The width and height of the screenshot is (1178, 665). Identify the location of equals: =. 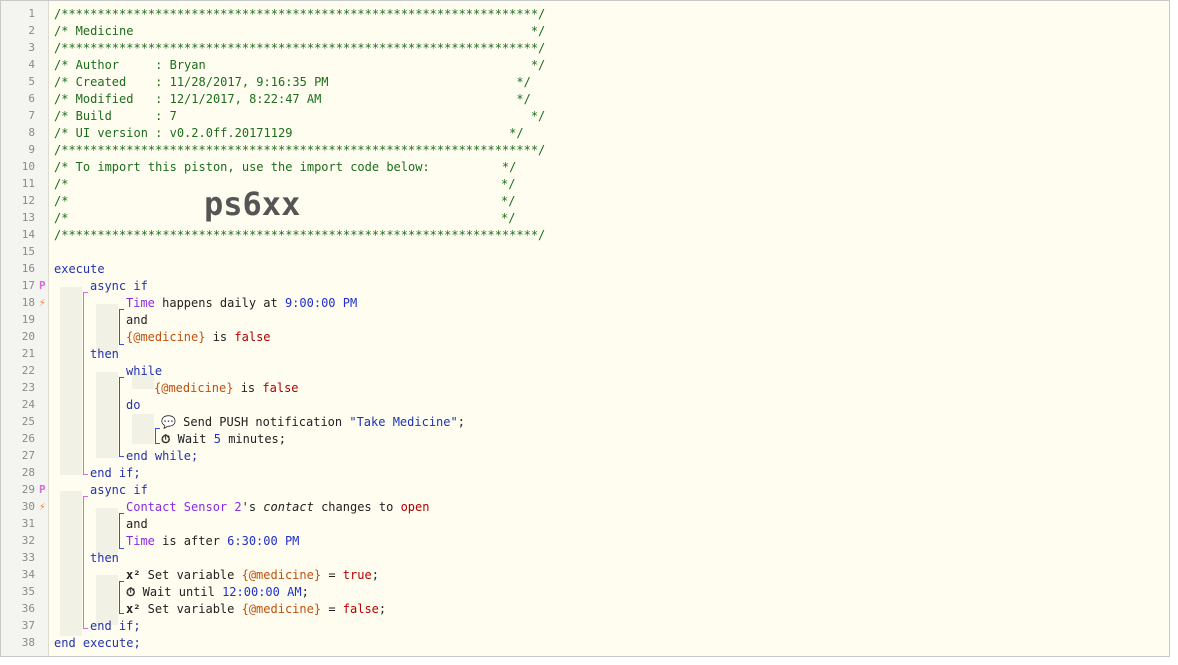
(332, 609).